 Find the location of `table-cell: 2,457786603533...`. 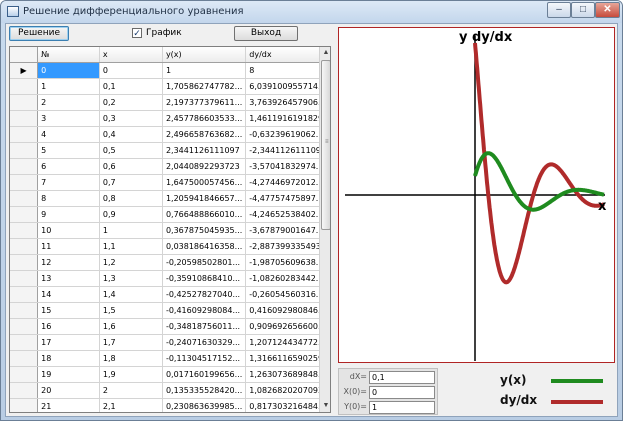

table-cell: 2,457786603533... is located at coordinates (204, 118).